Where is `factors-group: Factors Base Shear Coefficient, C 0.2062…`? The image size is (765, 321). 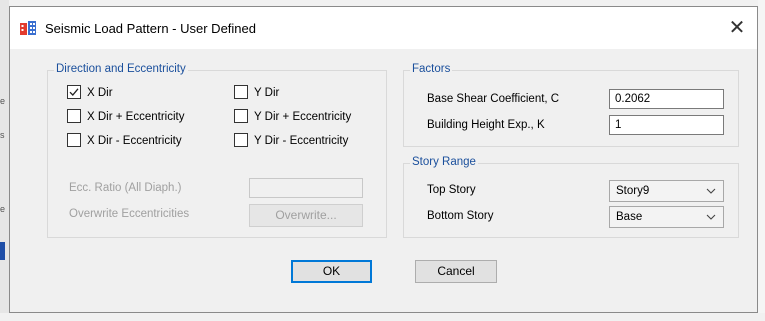 factors-group: Factors Base Shear Coefficient, C 0.2062… is located at coordinates (571, 105).